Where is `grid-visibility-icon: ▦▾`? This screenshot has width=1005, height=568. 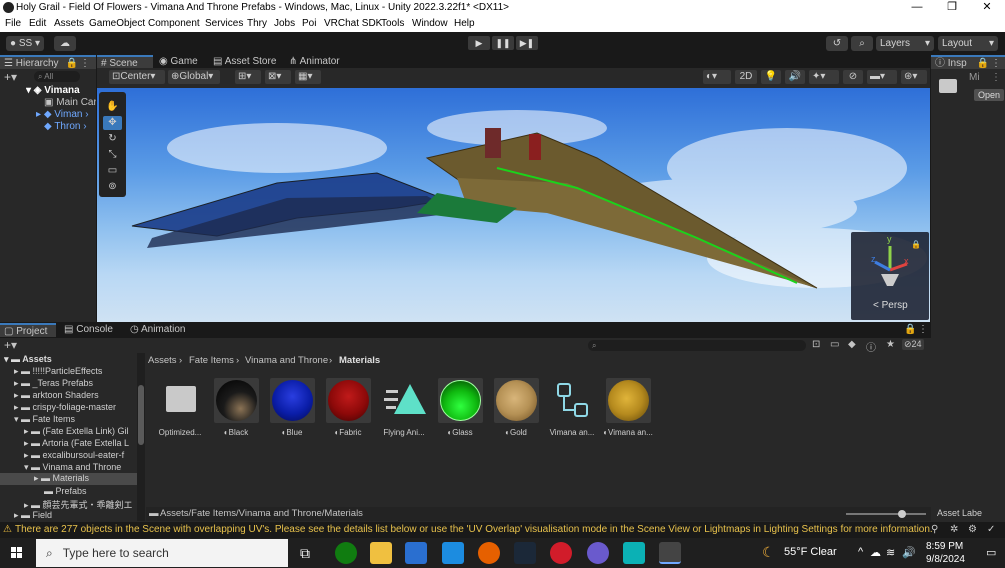
grid-visibility-icon: ▦▾ is located at coordinates (308, 77).